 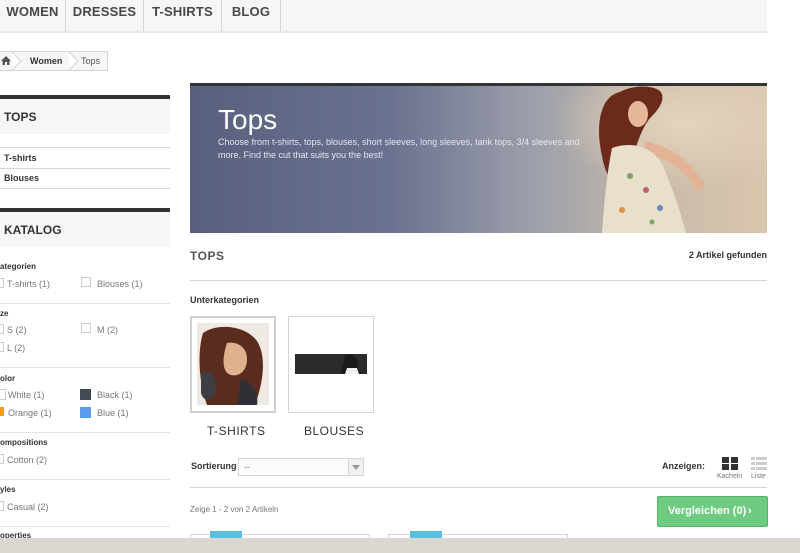 What do you see at coordinates (107, 330) in the screenshot?
I see `filter-option: M (2)` at bounding box center [107, 330].